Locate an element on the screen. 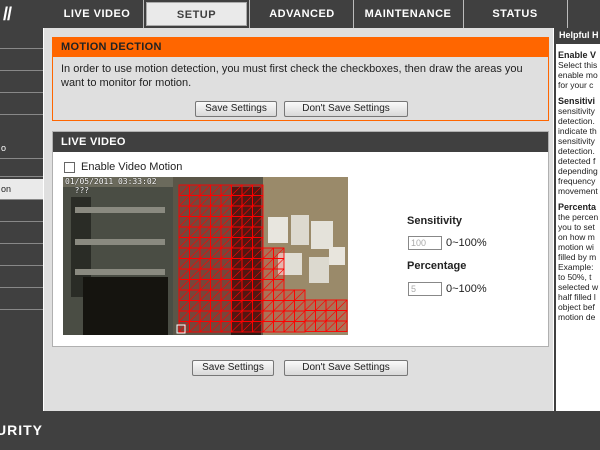 The image size is (600, 450). dont-save-settings-button: Don't Save Settings is located at coordinates (346, 109).